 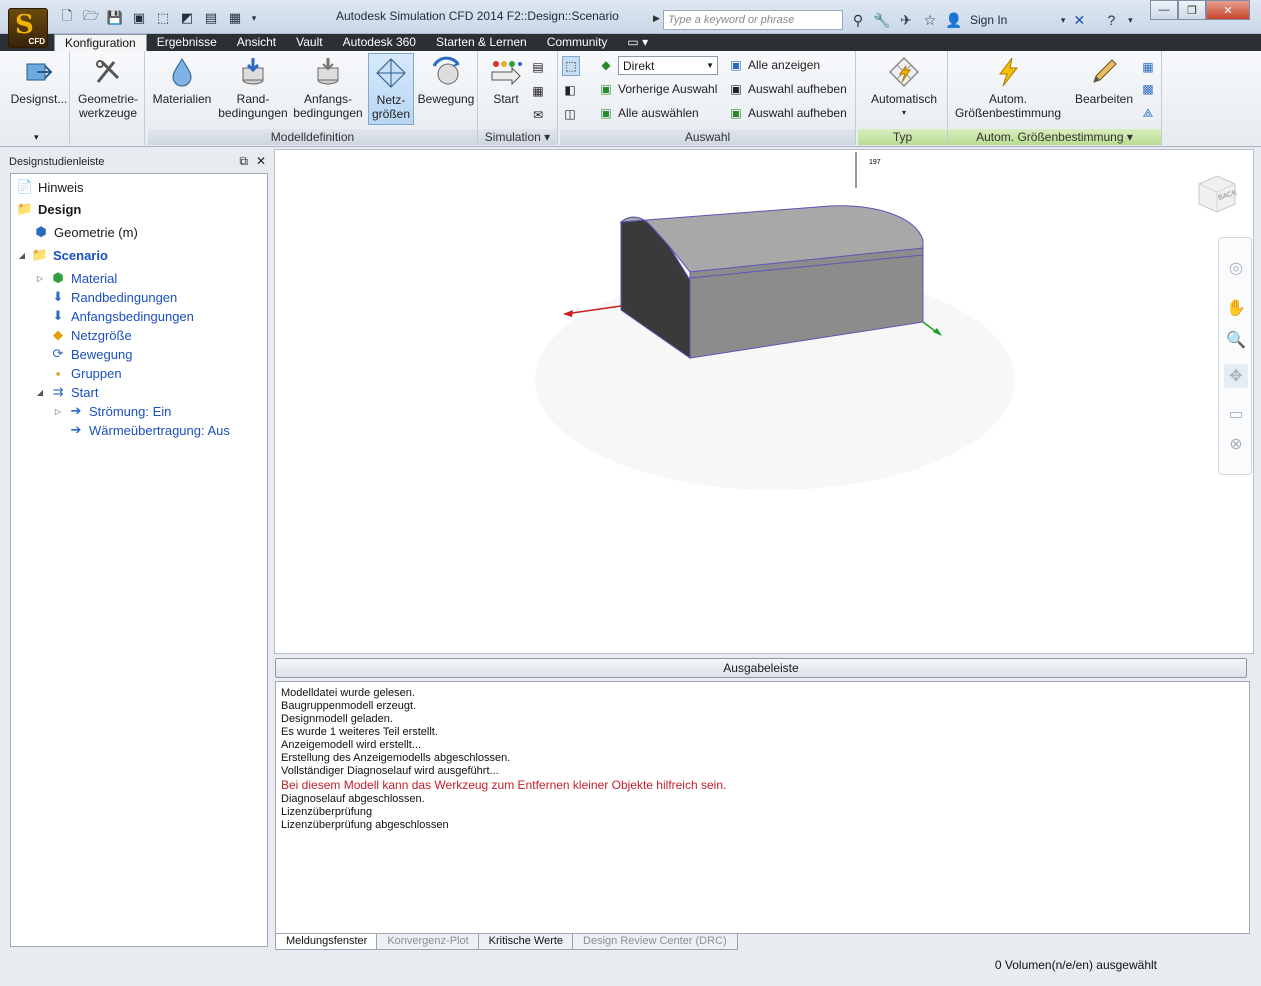 What do you see at coordinates (538, 91) in the screenshot?
I see `sim-report-icon: ▦` at bounding box center [538, 91].